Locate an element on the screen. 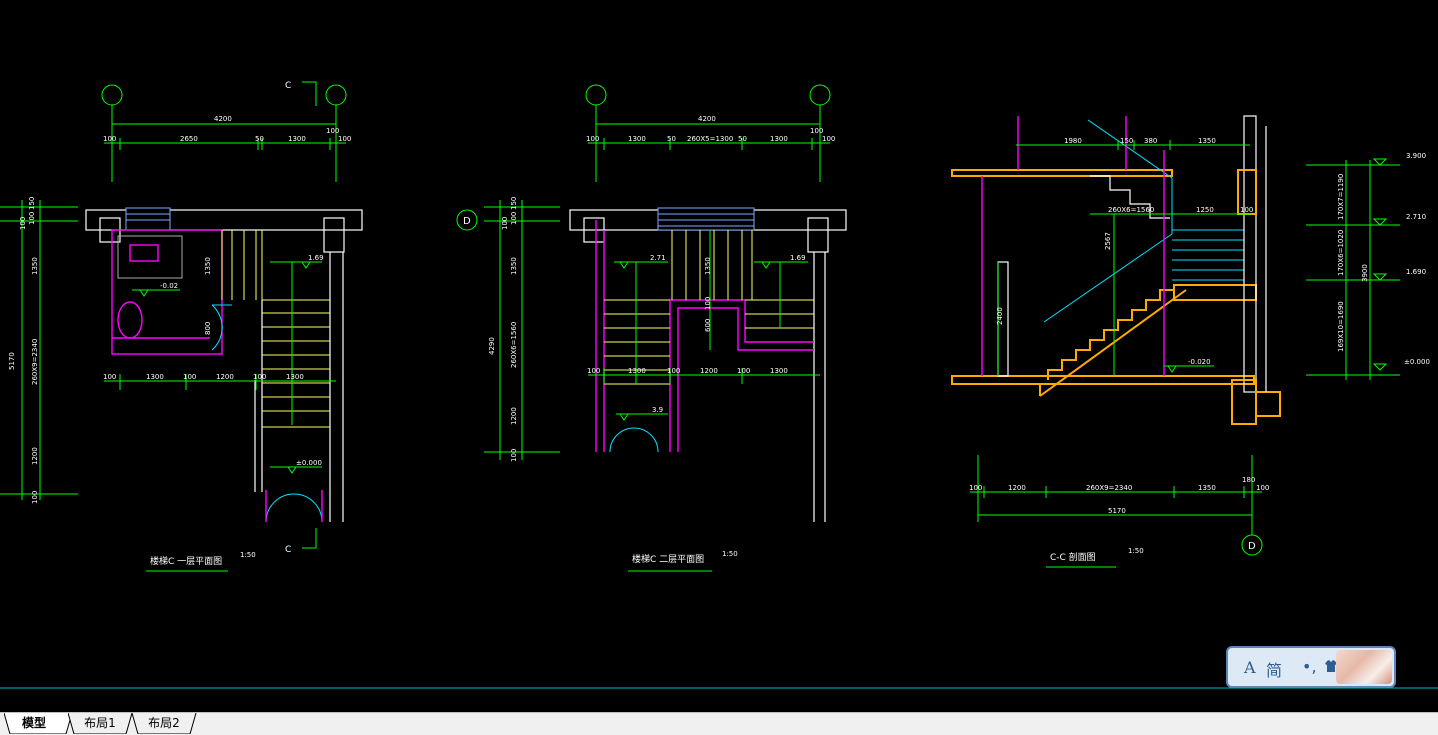 The width and height of the screenshot is (1438, 735). dim-label: 2650 is located at coordinates (189, 139).